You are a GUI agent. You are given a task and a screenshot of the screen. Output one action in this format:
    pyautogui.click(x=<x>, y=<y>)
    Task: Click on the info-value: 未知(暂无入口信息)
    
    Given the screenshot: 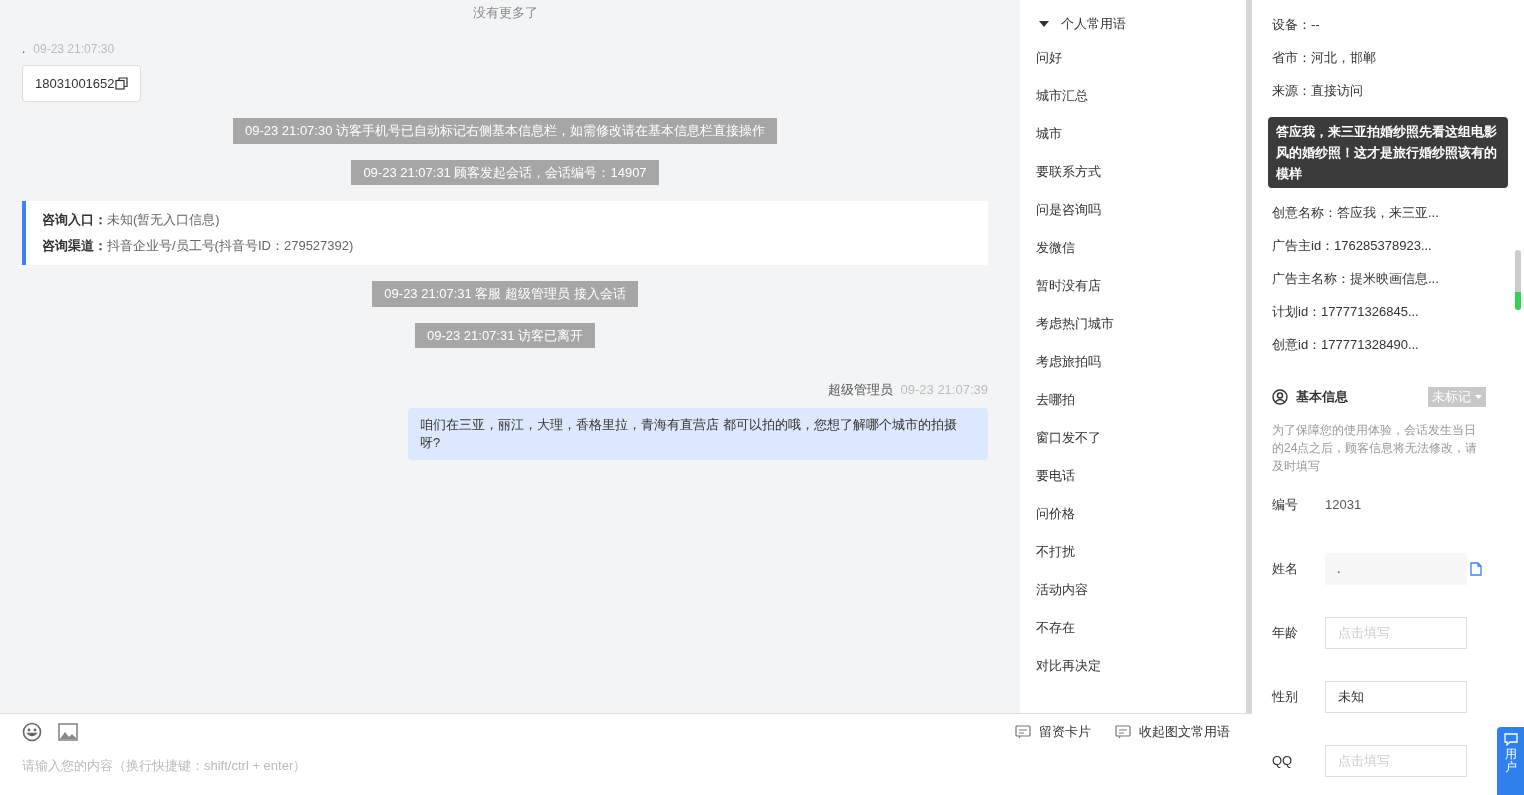 What is the action you would take?
    pyautogui.click(x=163, y=220)
    